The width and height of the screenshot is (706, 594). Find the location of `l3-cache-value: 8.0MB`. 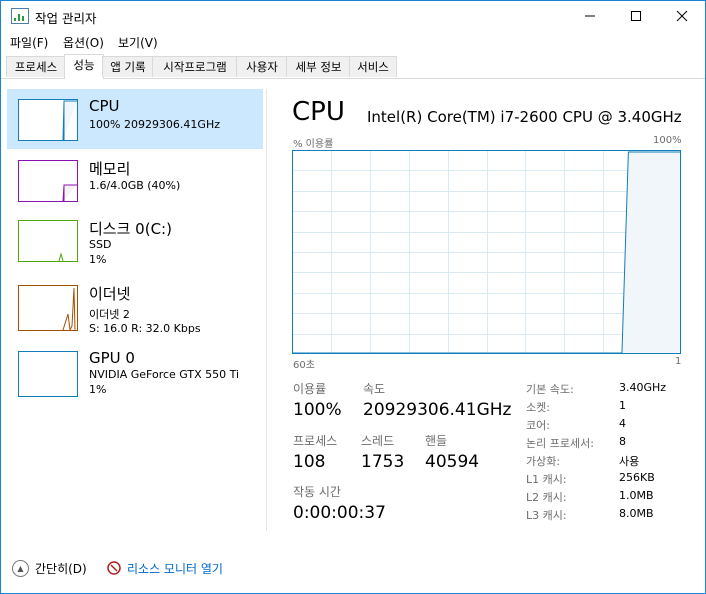

l3-cache-value: 8.0MB is located at coordinates (636, 513).